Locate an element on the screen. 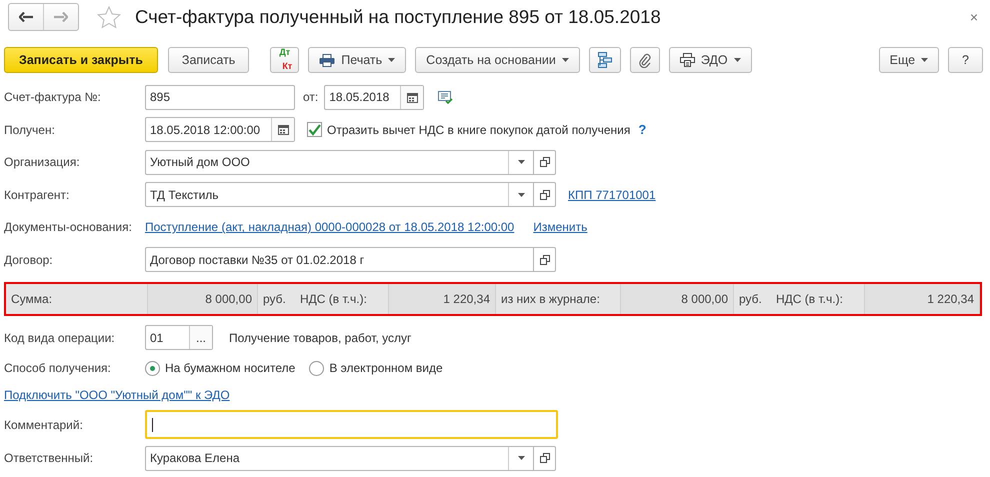  back-arrow-icon is located at coordinates (26, 17).